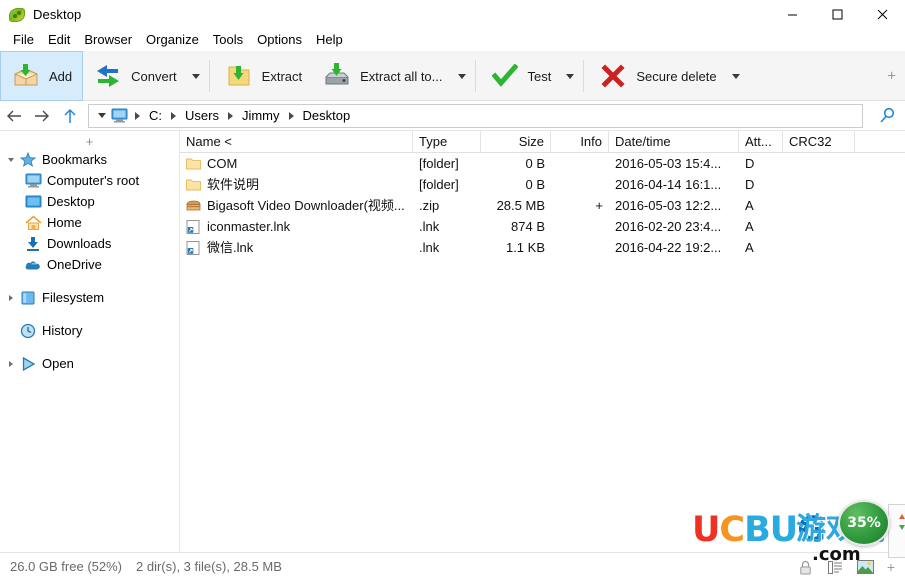  Describe the element at coordinates (279, 40) in the screenshot. I see `menu-options: Options` at that location.